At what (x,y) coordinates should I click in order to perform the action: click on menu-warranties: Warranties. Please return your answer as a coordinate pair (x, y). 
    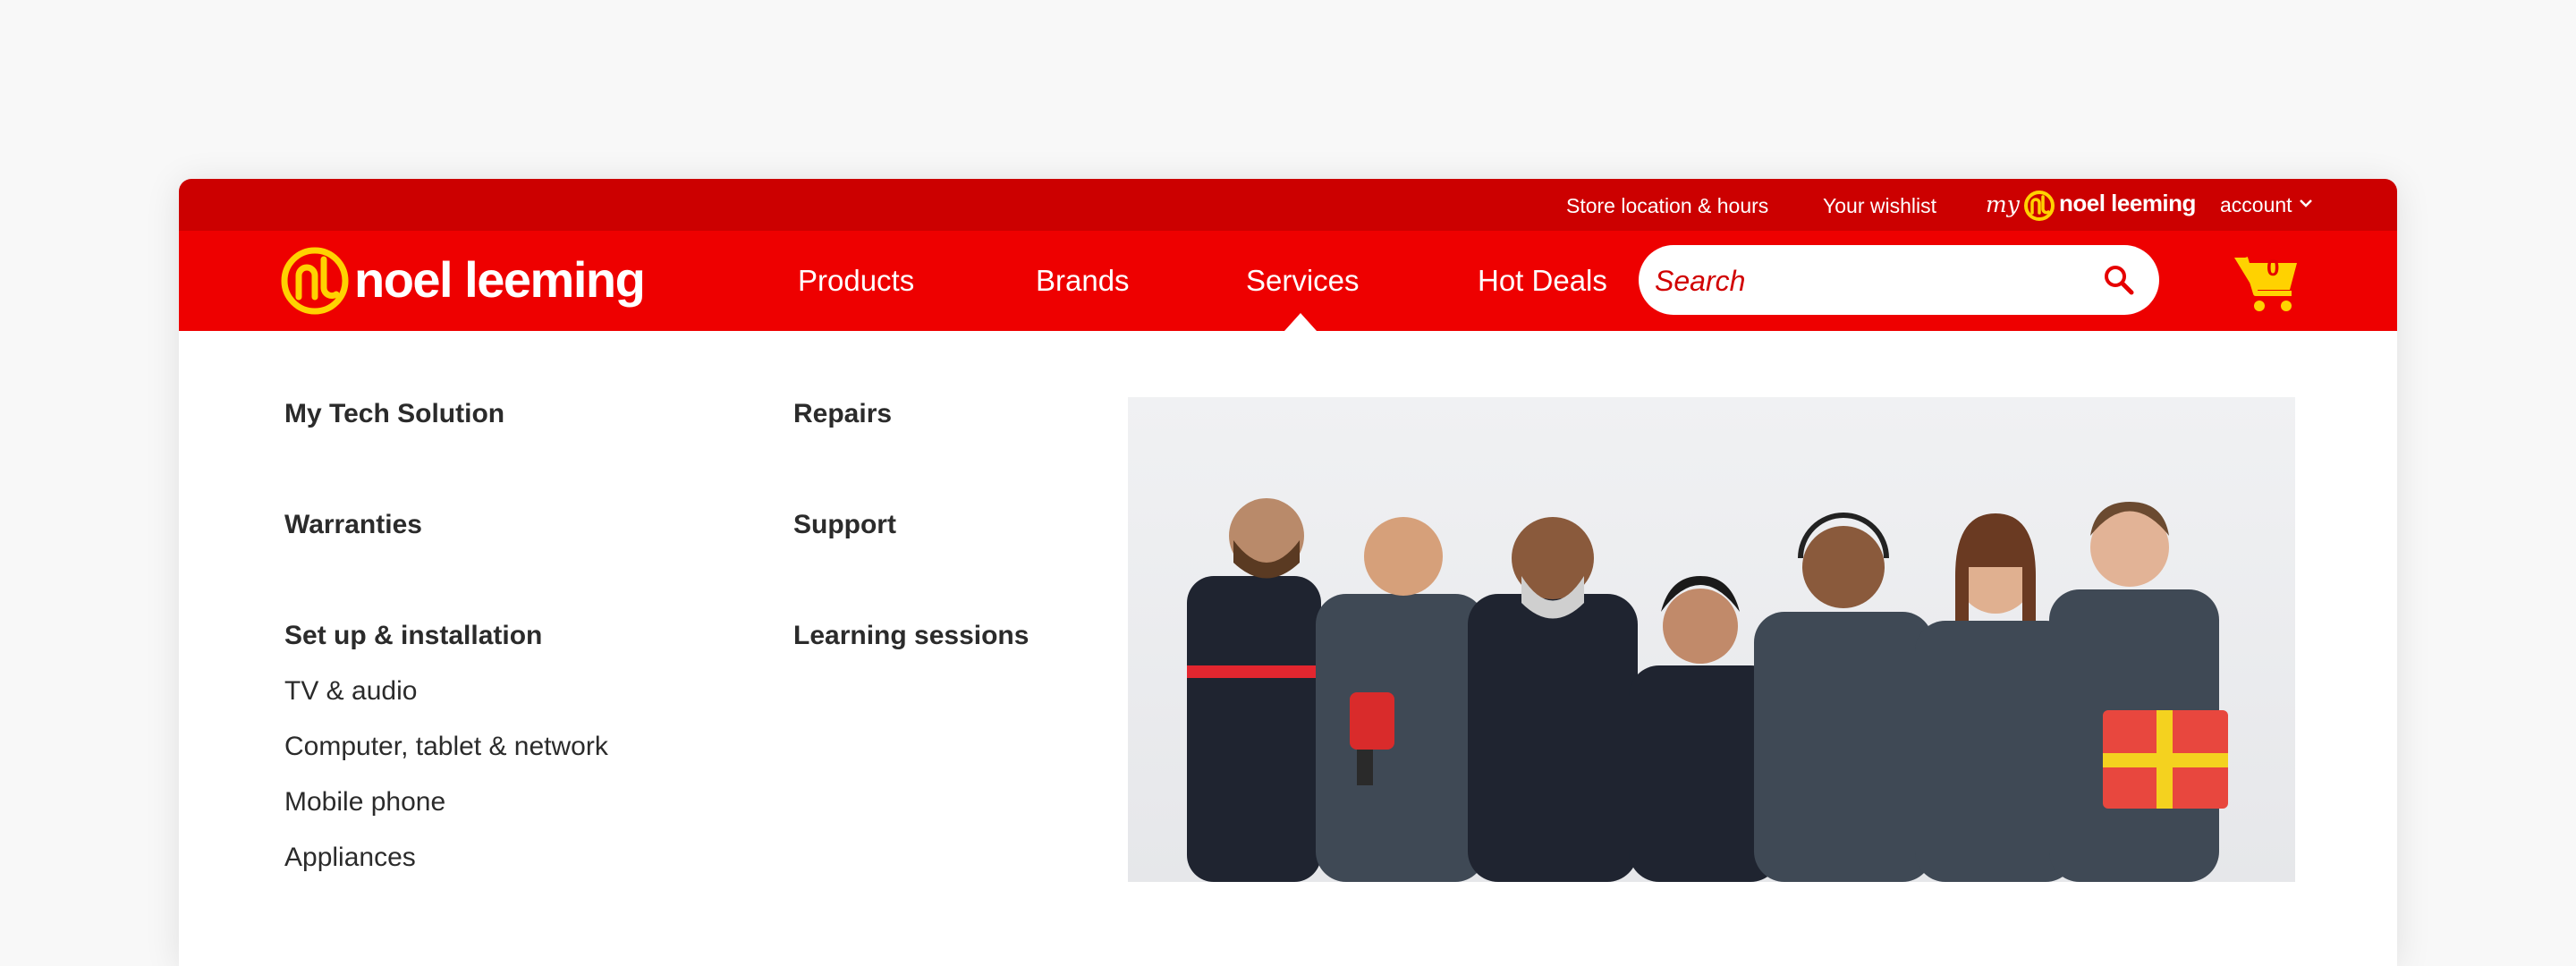
    Looking at the image, I should click on (353, 525).